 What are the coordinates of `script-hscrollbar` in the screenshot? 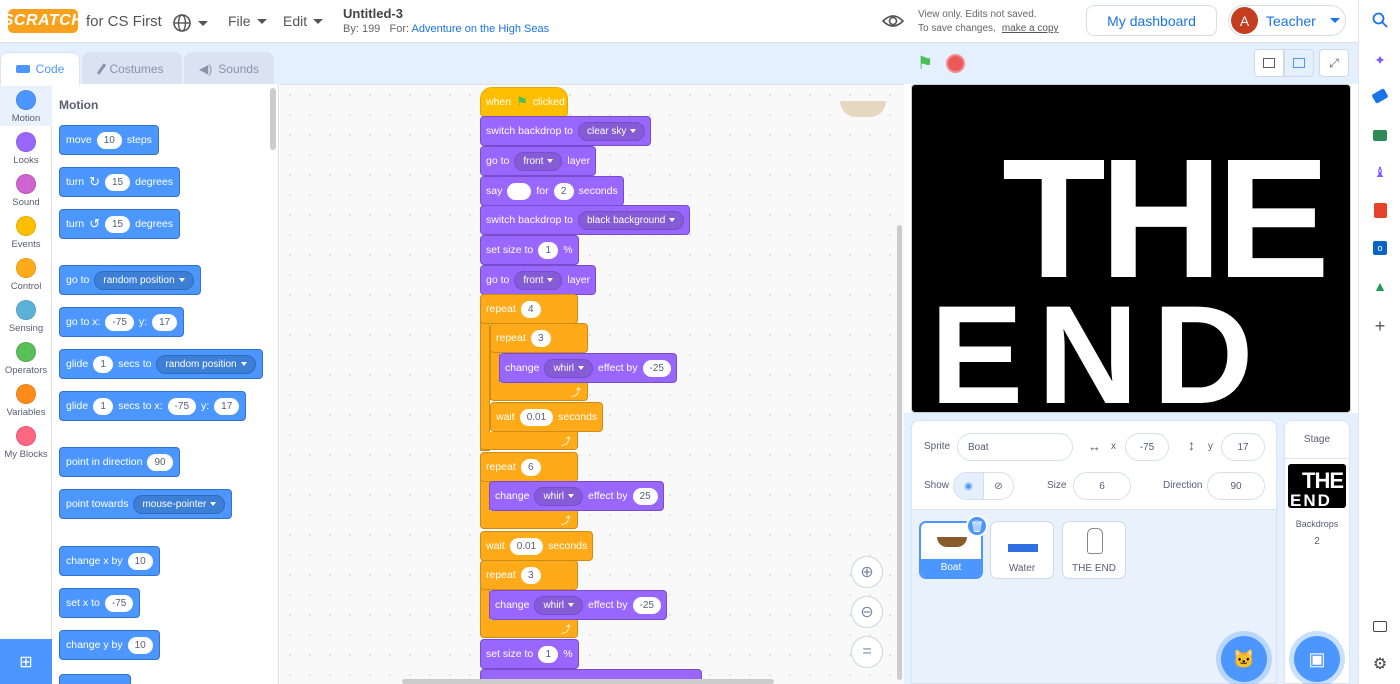 It's located at (588, 681).